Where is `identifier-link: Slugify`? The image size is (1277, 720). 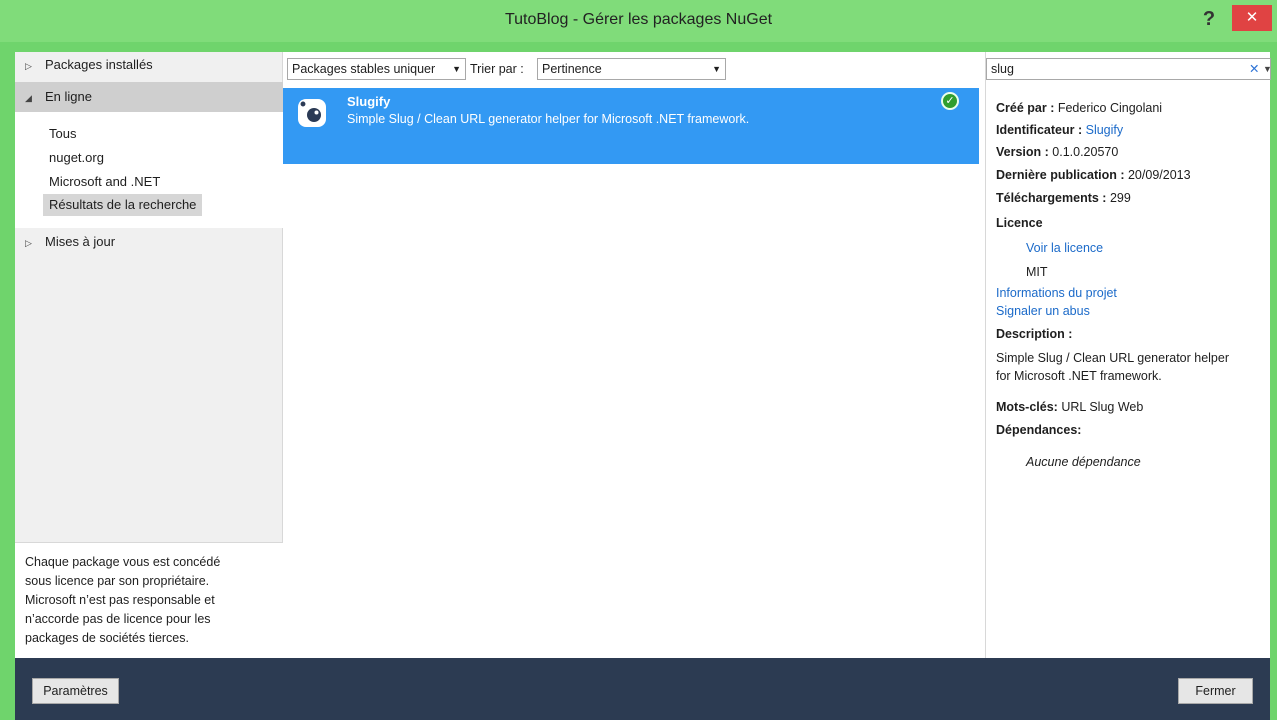
identifier-link: Slugify is located at coordinates (1105, 130).